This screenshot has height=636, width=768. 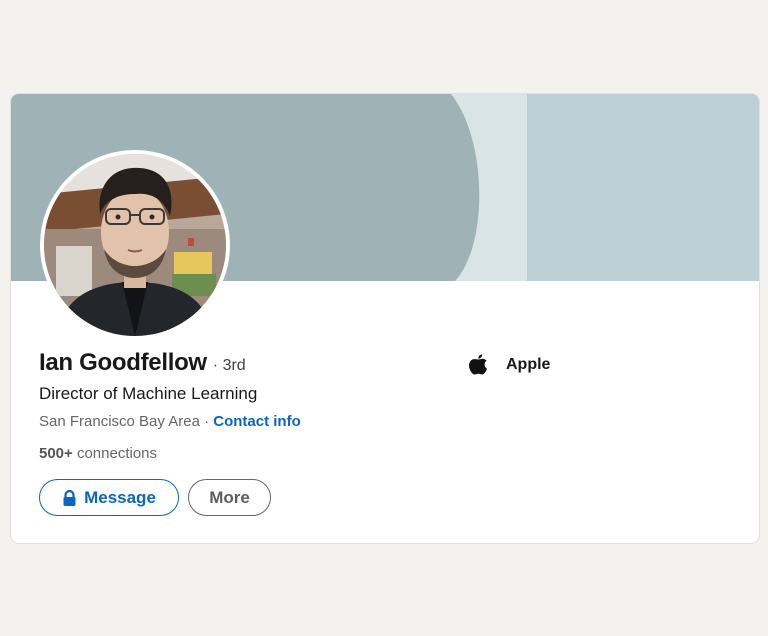 I want to click on contact-info-link: Contact info, so click(x=257, y=421).